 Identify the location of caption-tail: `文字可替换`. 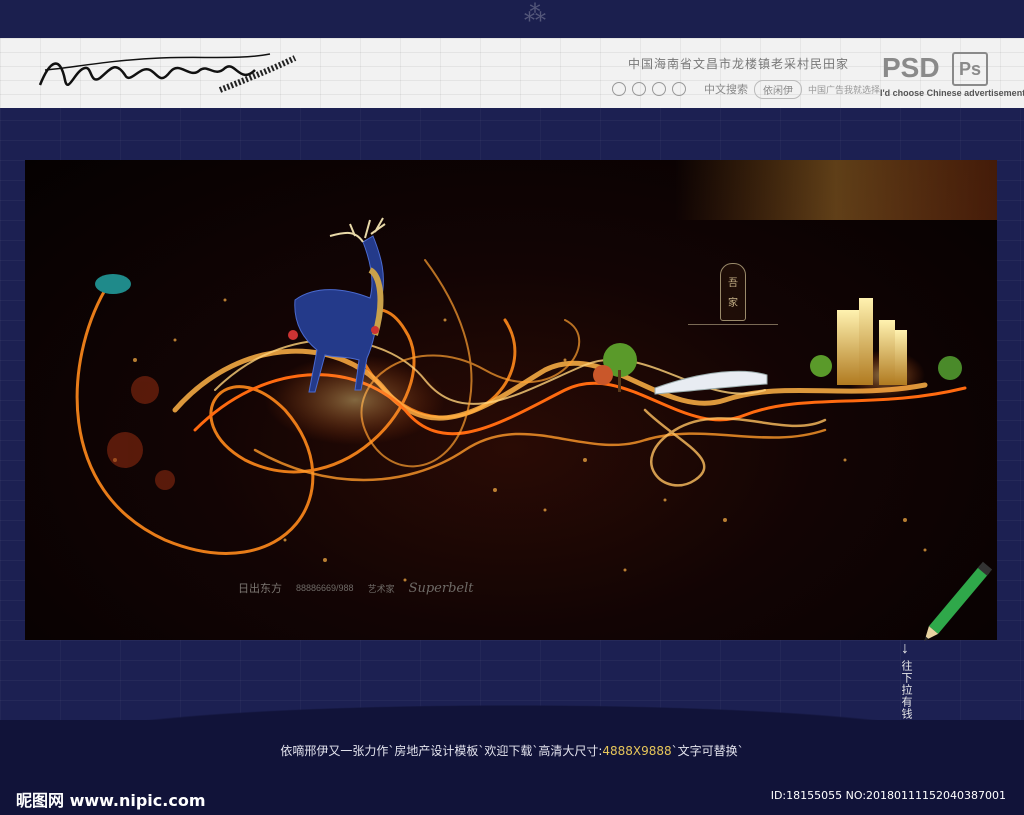
(707, 751).